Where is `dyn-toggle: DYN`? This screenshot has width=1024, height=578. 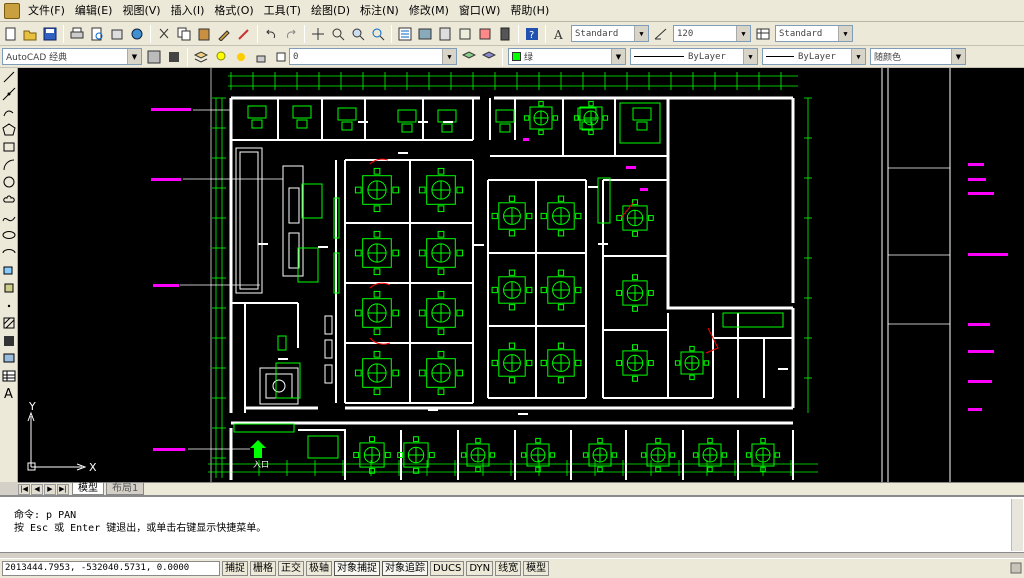 dyn-toggle: DYN is located at coordinates (480, 568).